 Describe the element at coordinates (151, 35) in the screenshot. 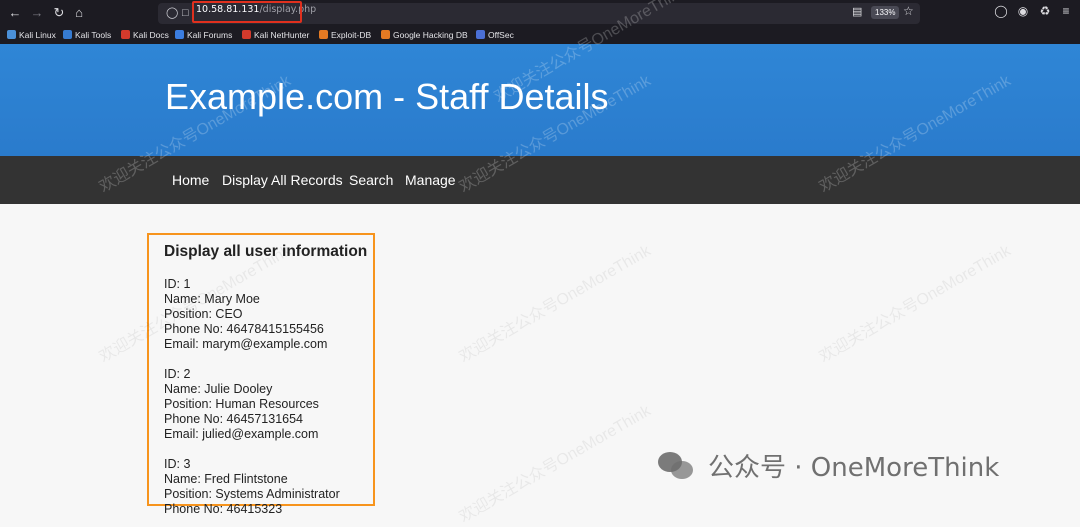

I see `bookmark-label: Kali Docs` at that location.